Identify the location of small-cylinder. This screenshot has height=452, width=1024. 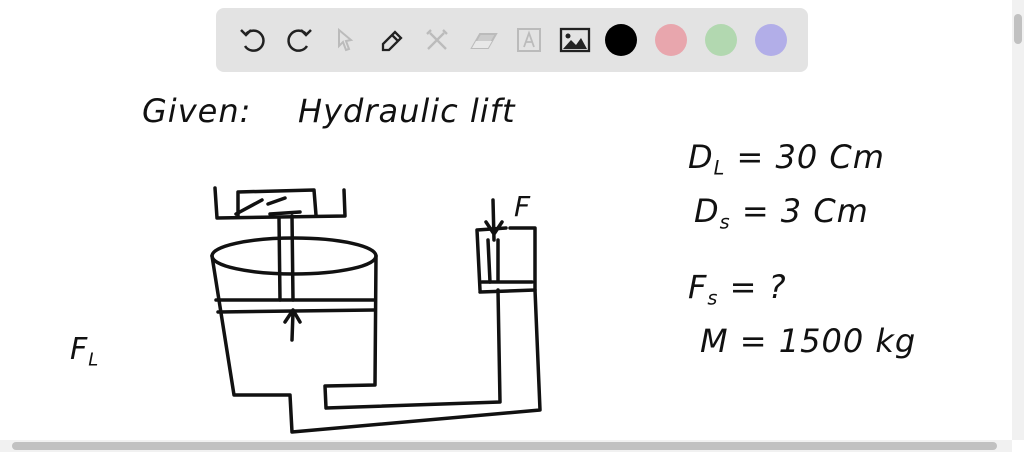
(506, 260).